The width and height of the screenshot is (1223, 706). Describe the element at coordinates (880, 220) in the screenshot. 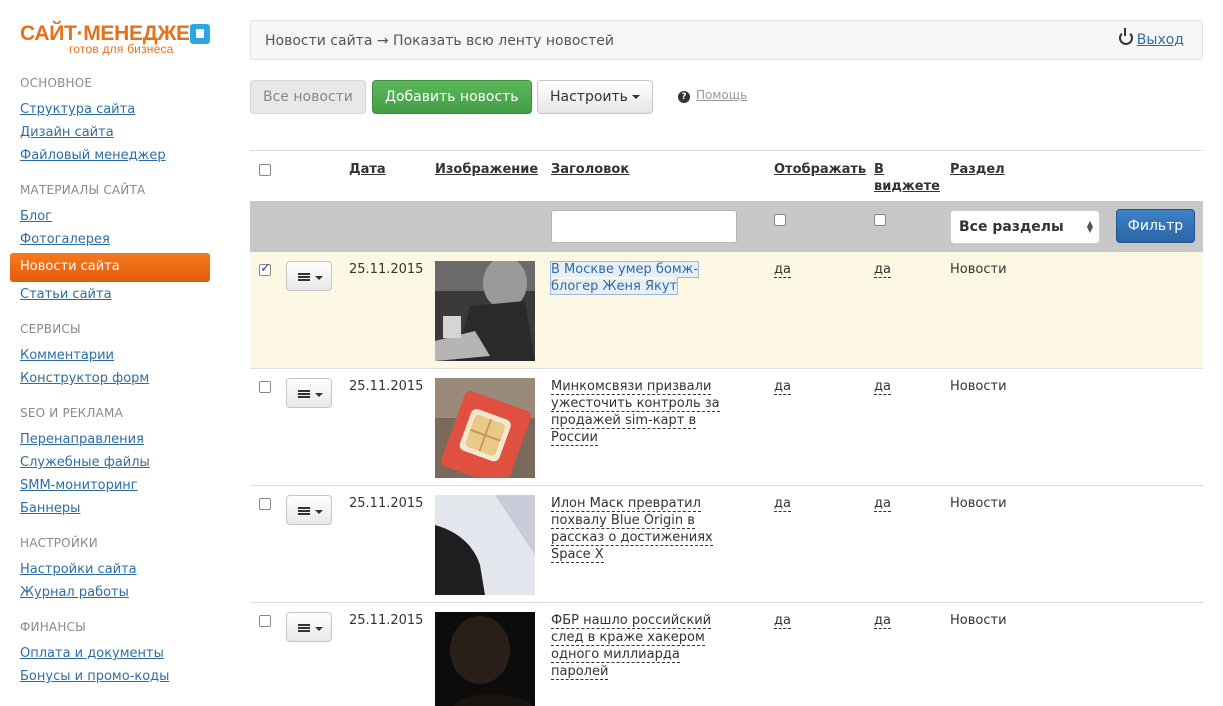

I see `widget-filter-checkbox` at that location.